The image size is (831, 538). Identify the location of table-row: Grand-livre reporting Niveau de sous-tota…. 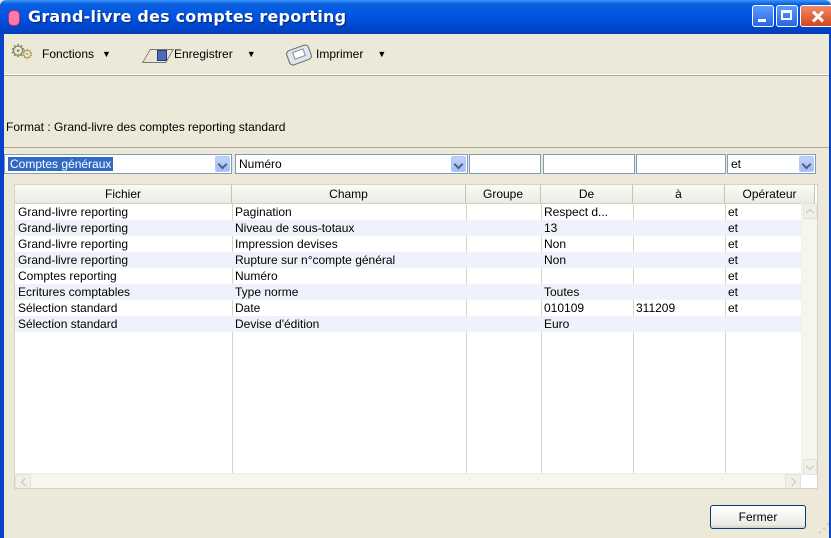
(408, 228).